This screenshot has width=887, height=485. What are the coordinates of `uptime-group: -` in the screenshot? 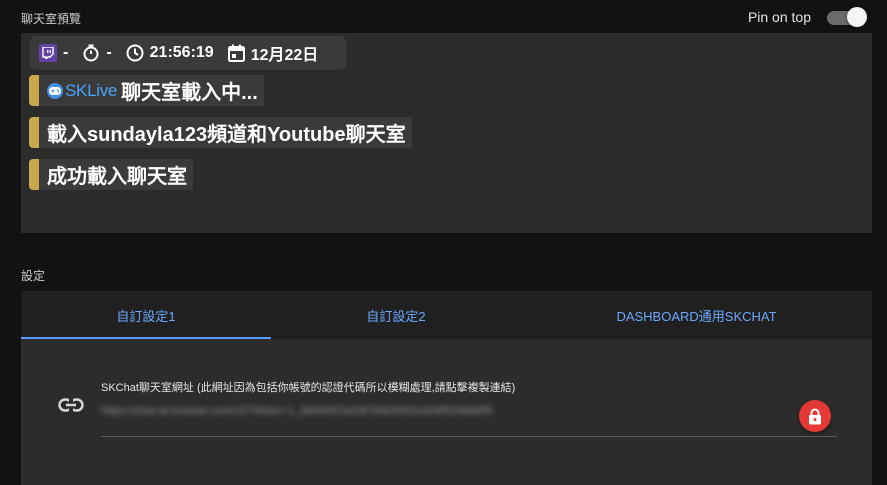 It's located at (97, 53).